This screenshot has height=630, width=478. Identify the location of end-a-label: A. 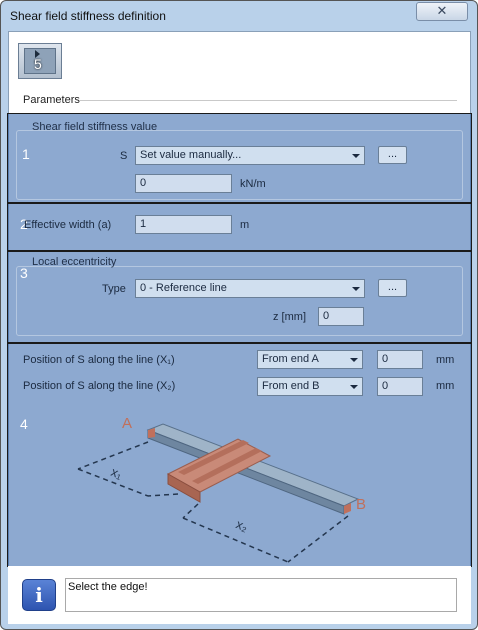
(127, 423).